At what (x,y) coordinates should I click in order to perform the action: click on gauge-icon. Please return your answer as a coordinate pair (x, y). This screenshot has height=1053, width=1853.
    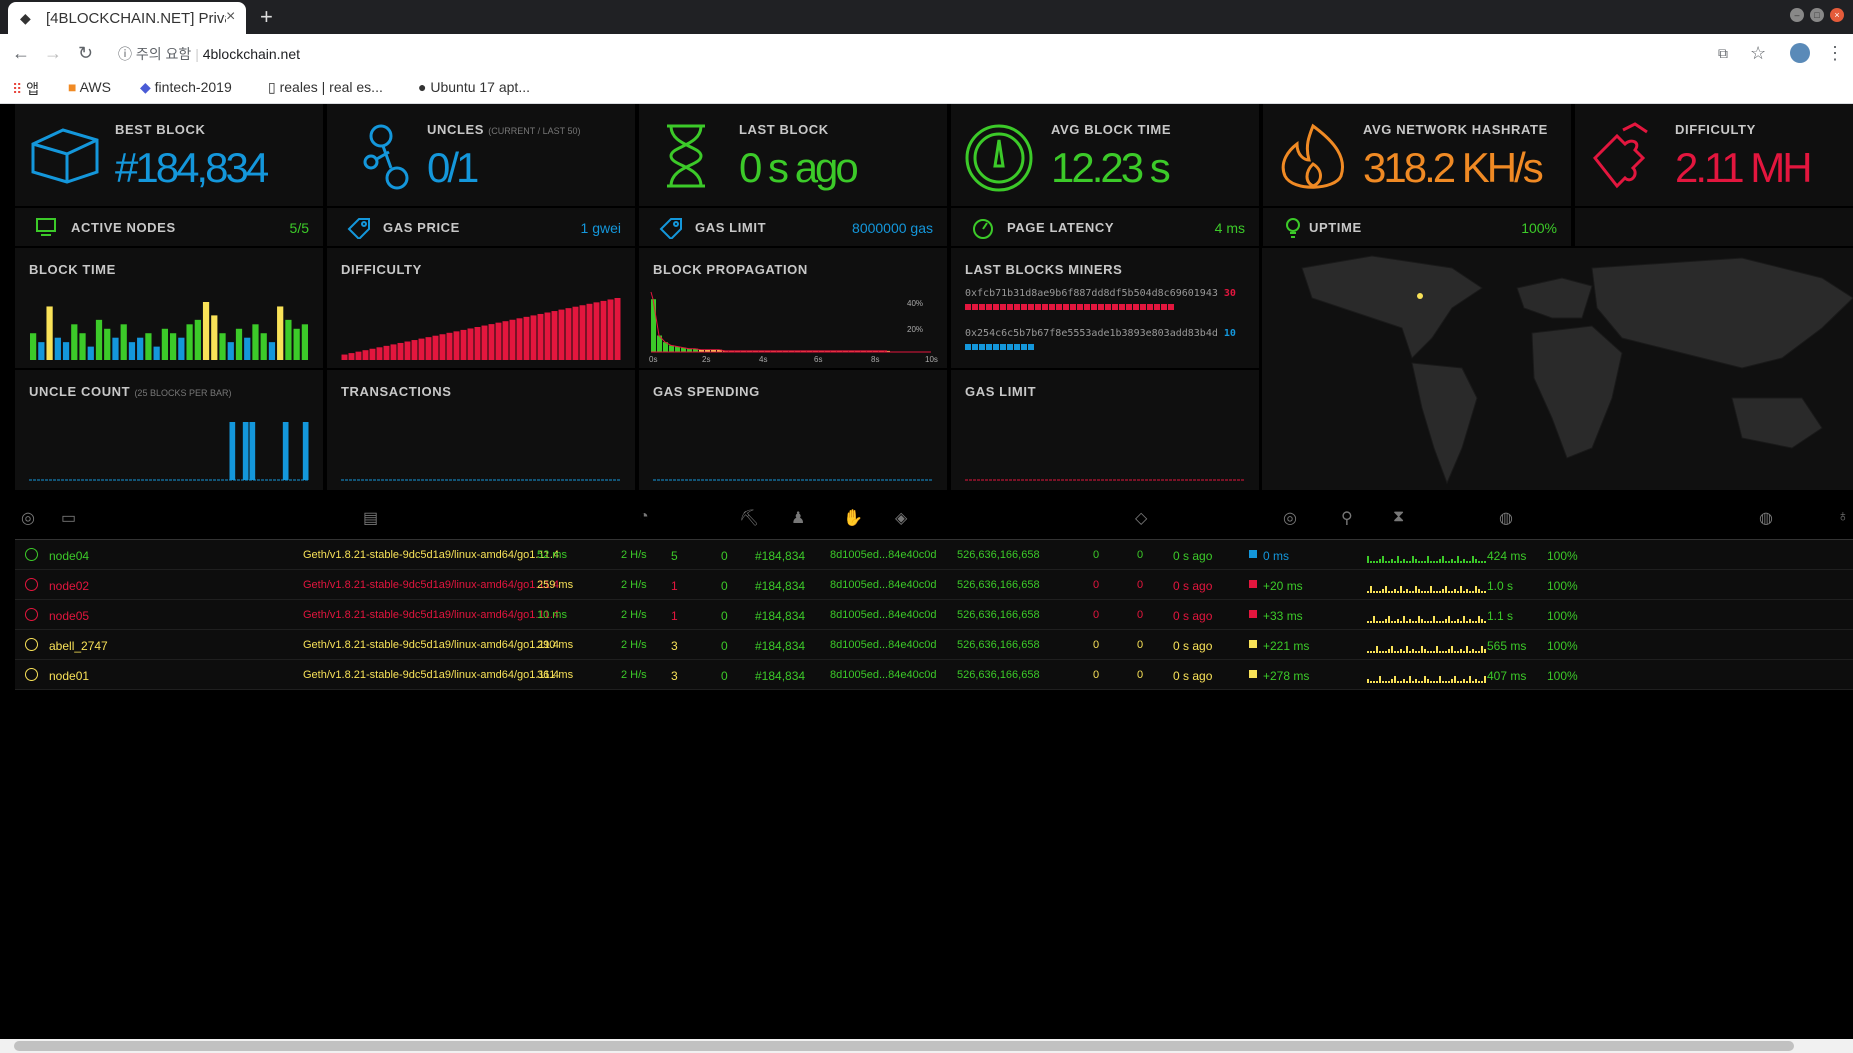
    Looking at the image, I should click on (999, 158).